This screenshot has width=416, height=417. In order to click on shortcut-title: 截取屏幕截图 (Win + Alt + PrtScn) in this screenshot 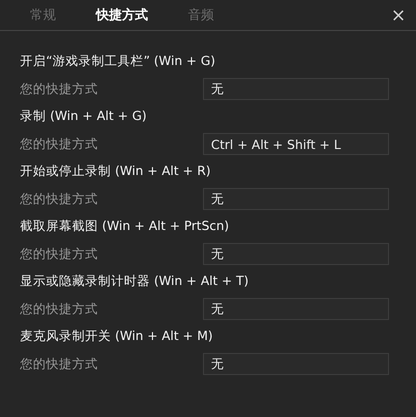, I will do `click(125, 226)`.